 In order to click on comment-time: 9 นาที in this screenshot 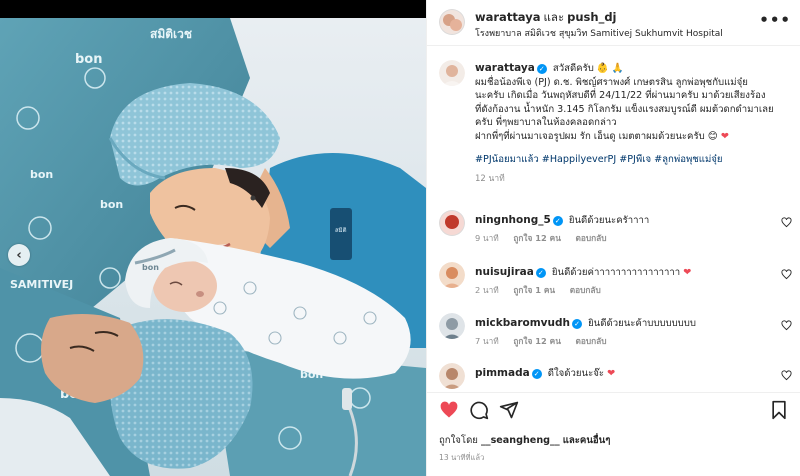, I will do `click(487, 238)`.